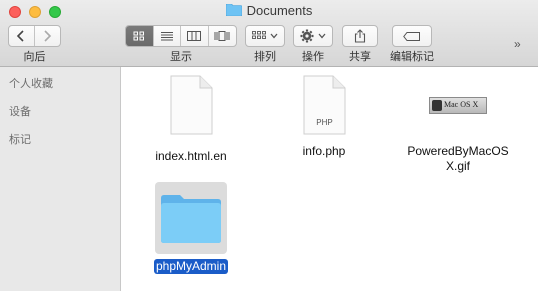  I want to click on chevron-right-icon, so click(48, 36).